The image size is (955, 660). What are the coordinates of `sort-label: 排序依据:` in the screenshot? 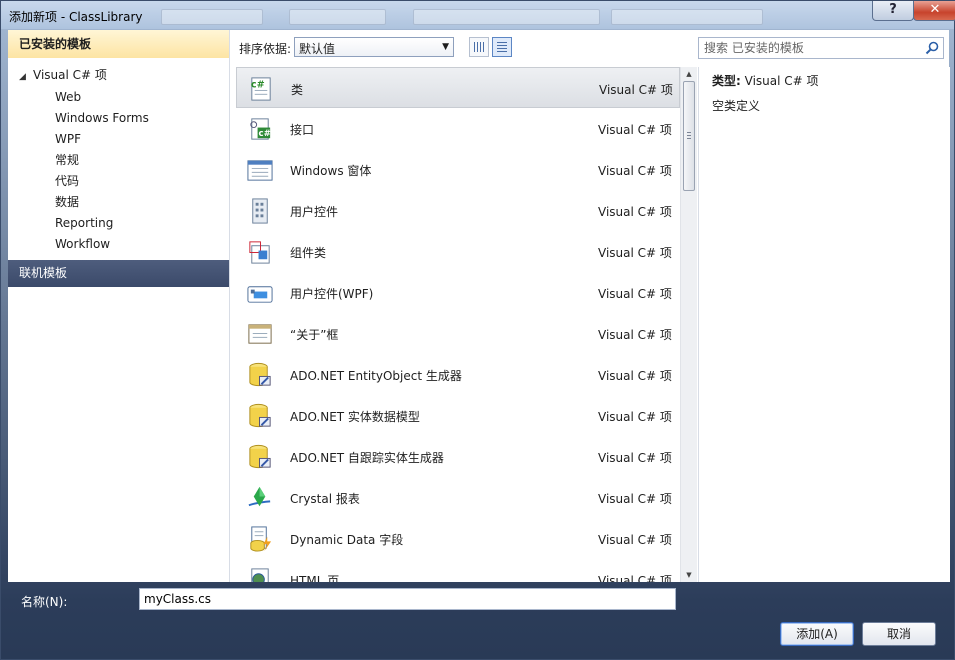 It's located at (265, 49).